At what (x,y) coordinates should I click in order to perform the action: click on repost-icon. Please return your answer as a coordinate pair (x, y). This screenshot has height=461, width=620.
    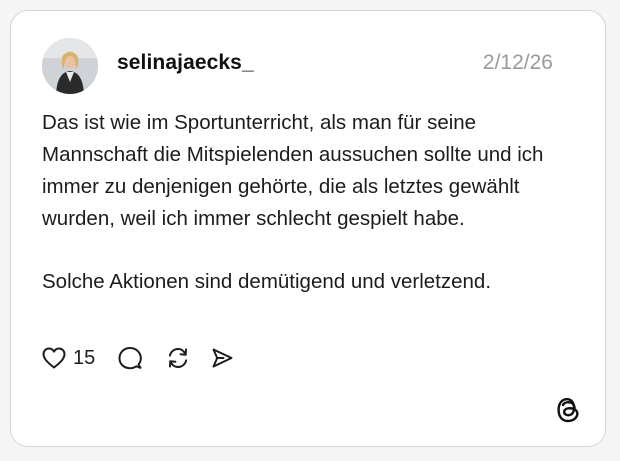
    Looking at the image, I should click on (178, 358).